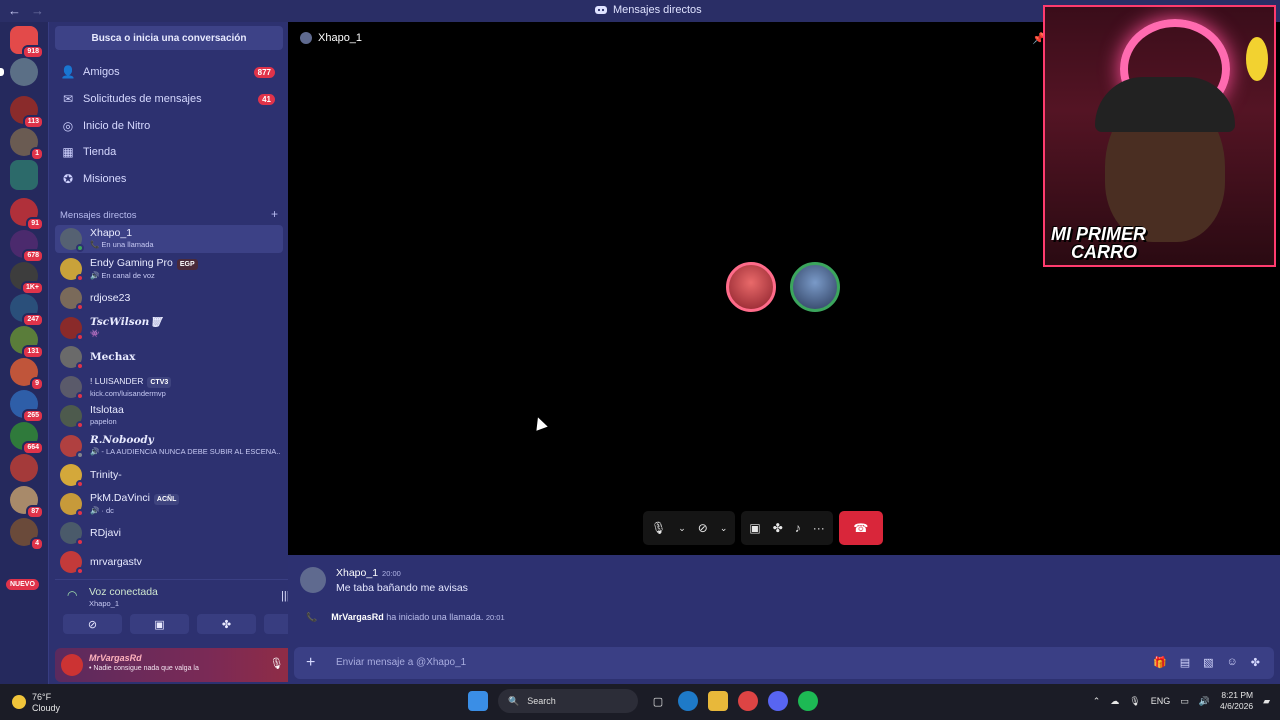 This screenshot has height=720, width=1280. I want to click on server-icon: 1K+, so click(27, 278).